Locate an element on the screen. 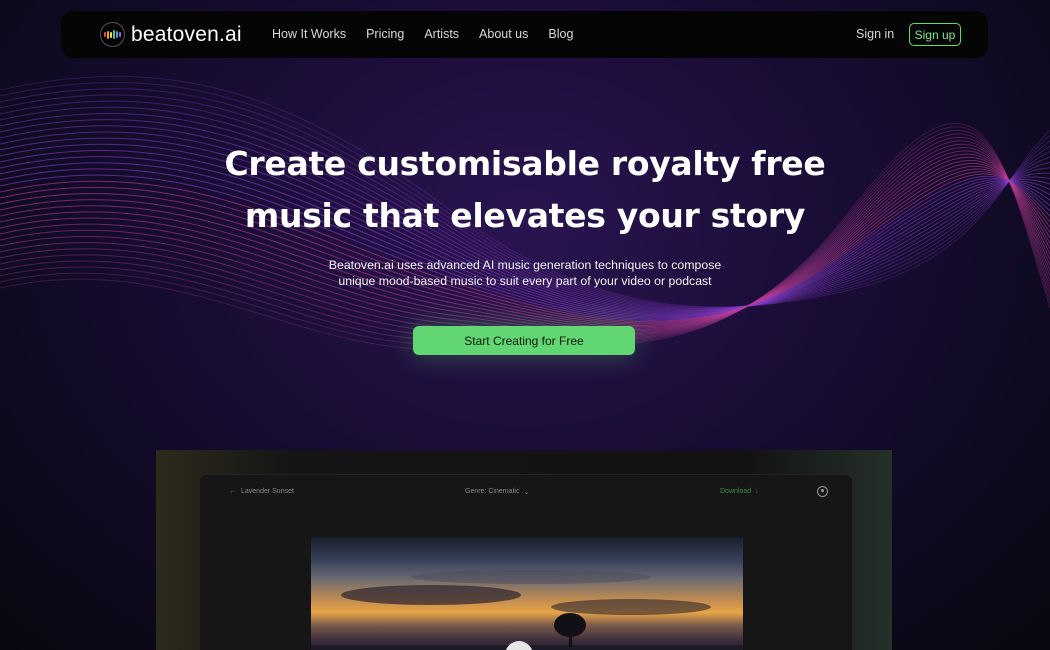 The width and height of the screenshot is (1050, 650). hero-title-line-1: Create customisable royalty free is located at coordinates (525, 163).